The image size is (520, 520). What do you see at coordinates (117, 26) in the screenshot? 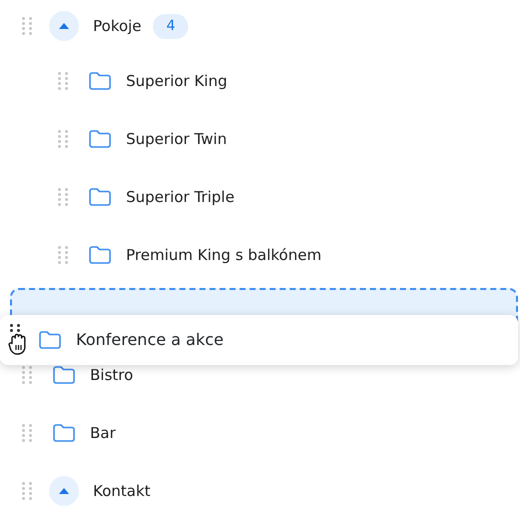
I see `item-label: Pokoje` at bounding box center [117, 26].